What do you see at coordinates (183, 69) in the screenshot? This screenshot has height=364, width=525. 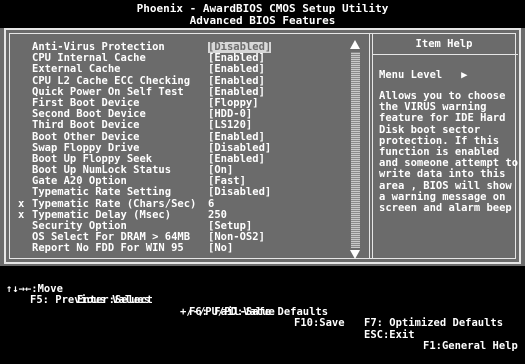 I see `setting-row: External Cache [Enabled]` at bounding box center [183, 69].